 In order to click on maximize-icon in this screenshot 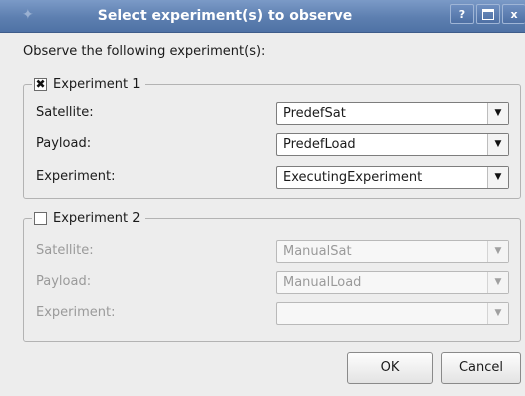, I will do `click(488, 14)`.